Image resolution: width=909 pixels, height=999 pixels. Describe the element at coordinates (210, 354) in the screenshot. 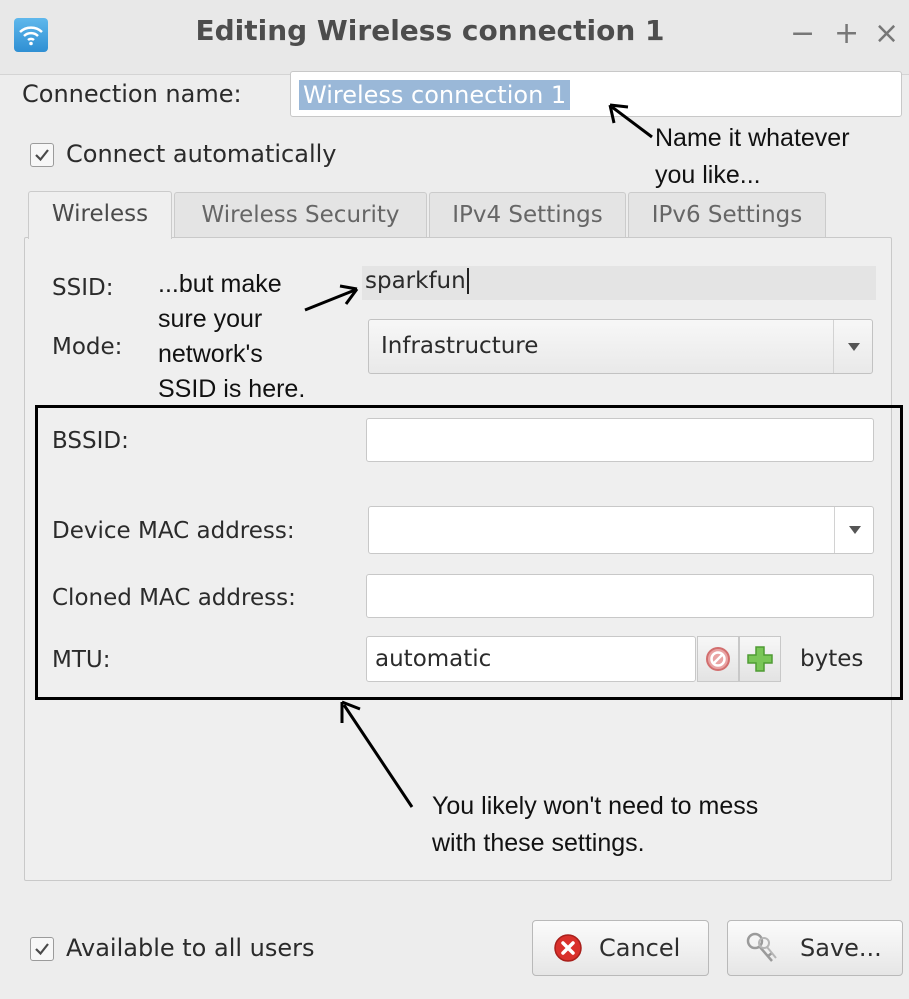

I see `annotation-ssid-line3: network's` at that location.